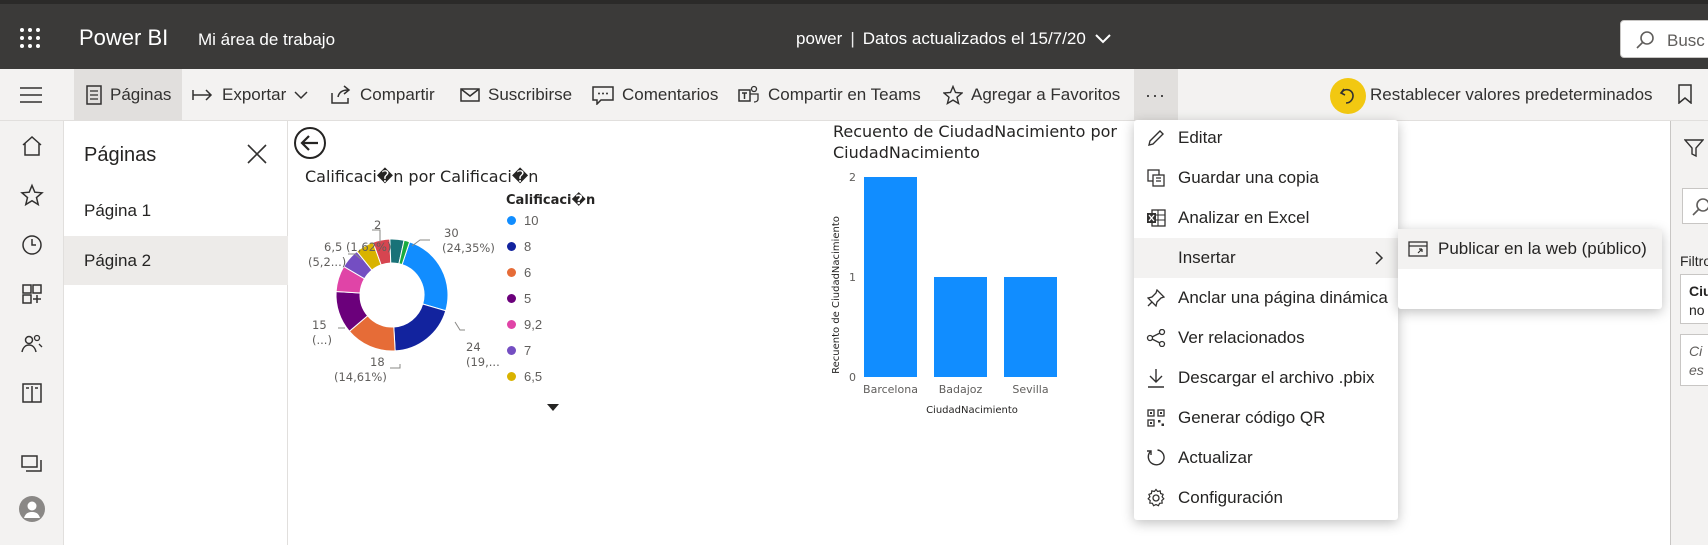 This screenshot has width=1708, height=545. I want to click on comments-button-label: Comentarios, so click(670, 94).